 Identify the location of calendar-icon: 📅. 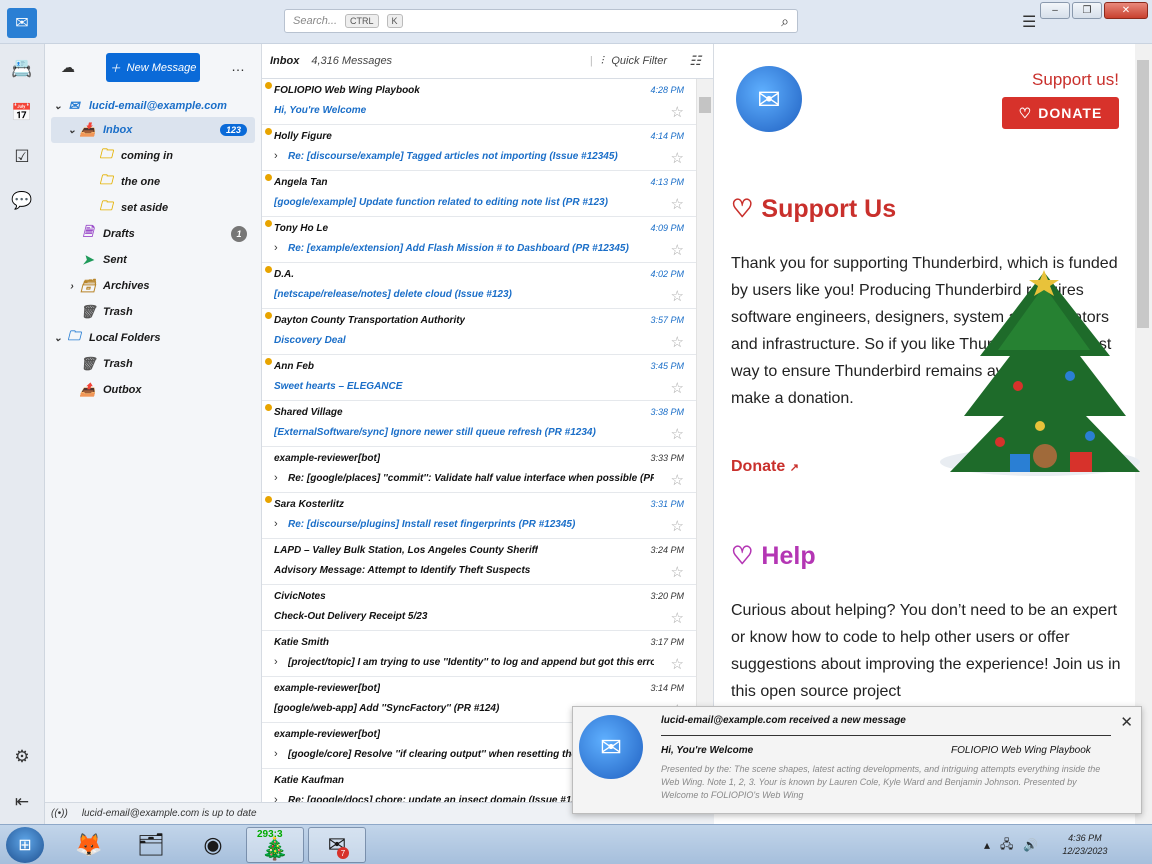
(22, 113).